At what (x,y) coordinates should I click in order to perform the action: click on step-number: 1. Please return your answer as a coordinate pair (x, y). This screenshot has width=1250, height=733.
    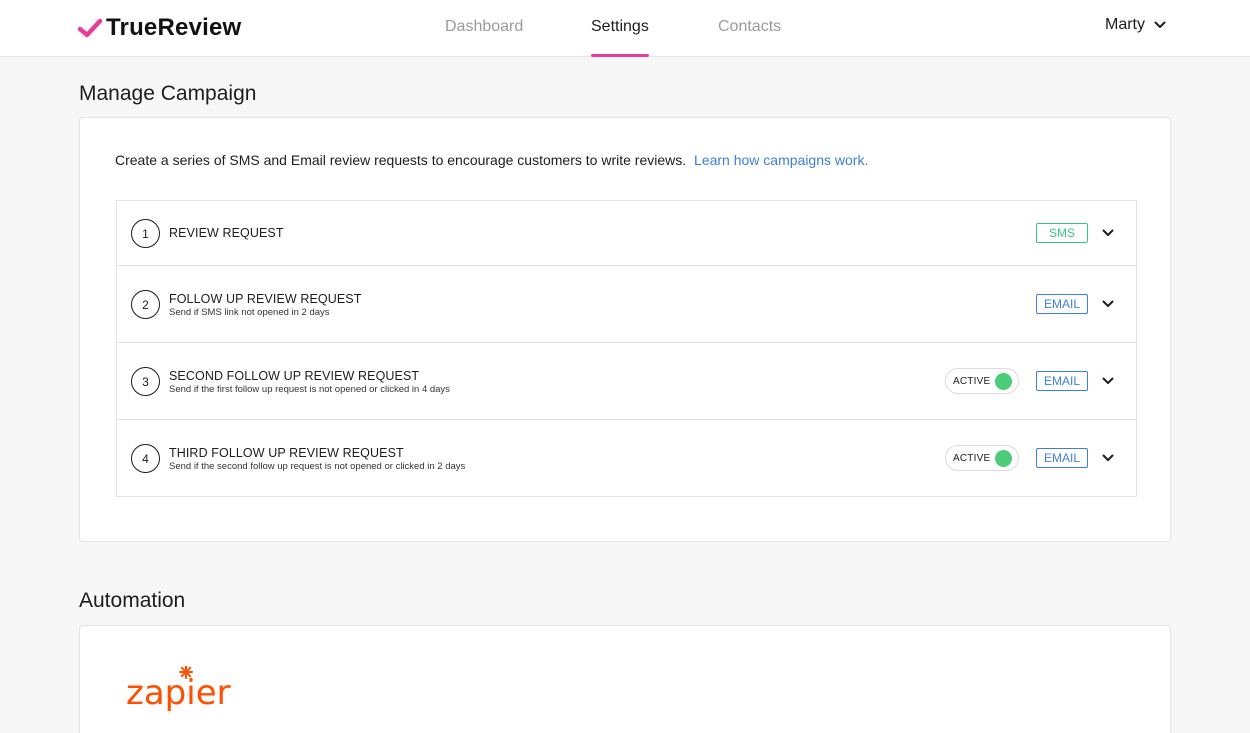
    Looking at the image, I should click on (145, 233).